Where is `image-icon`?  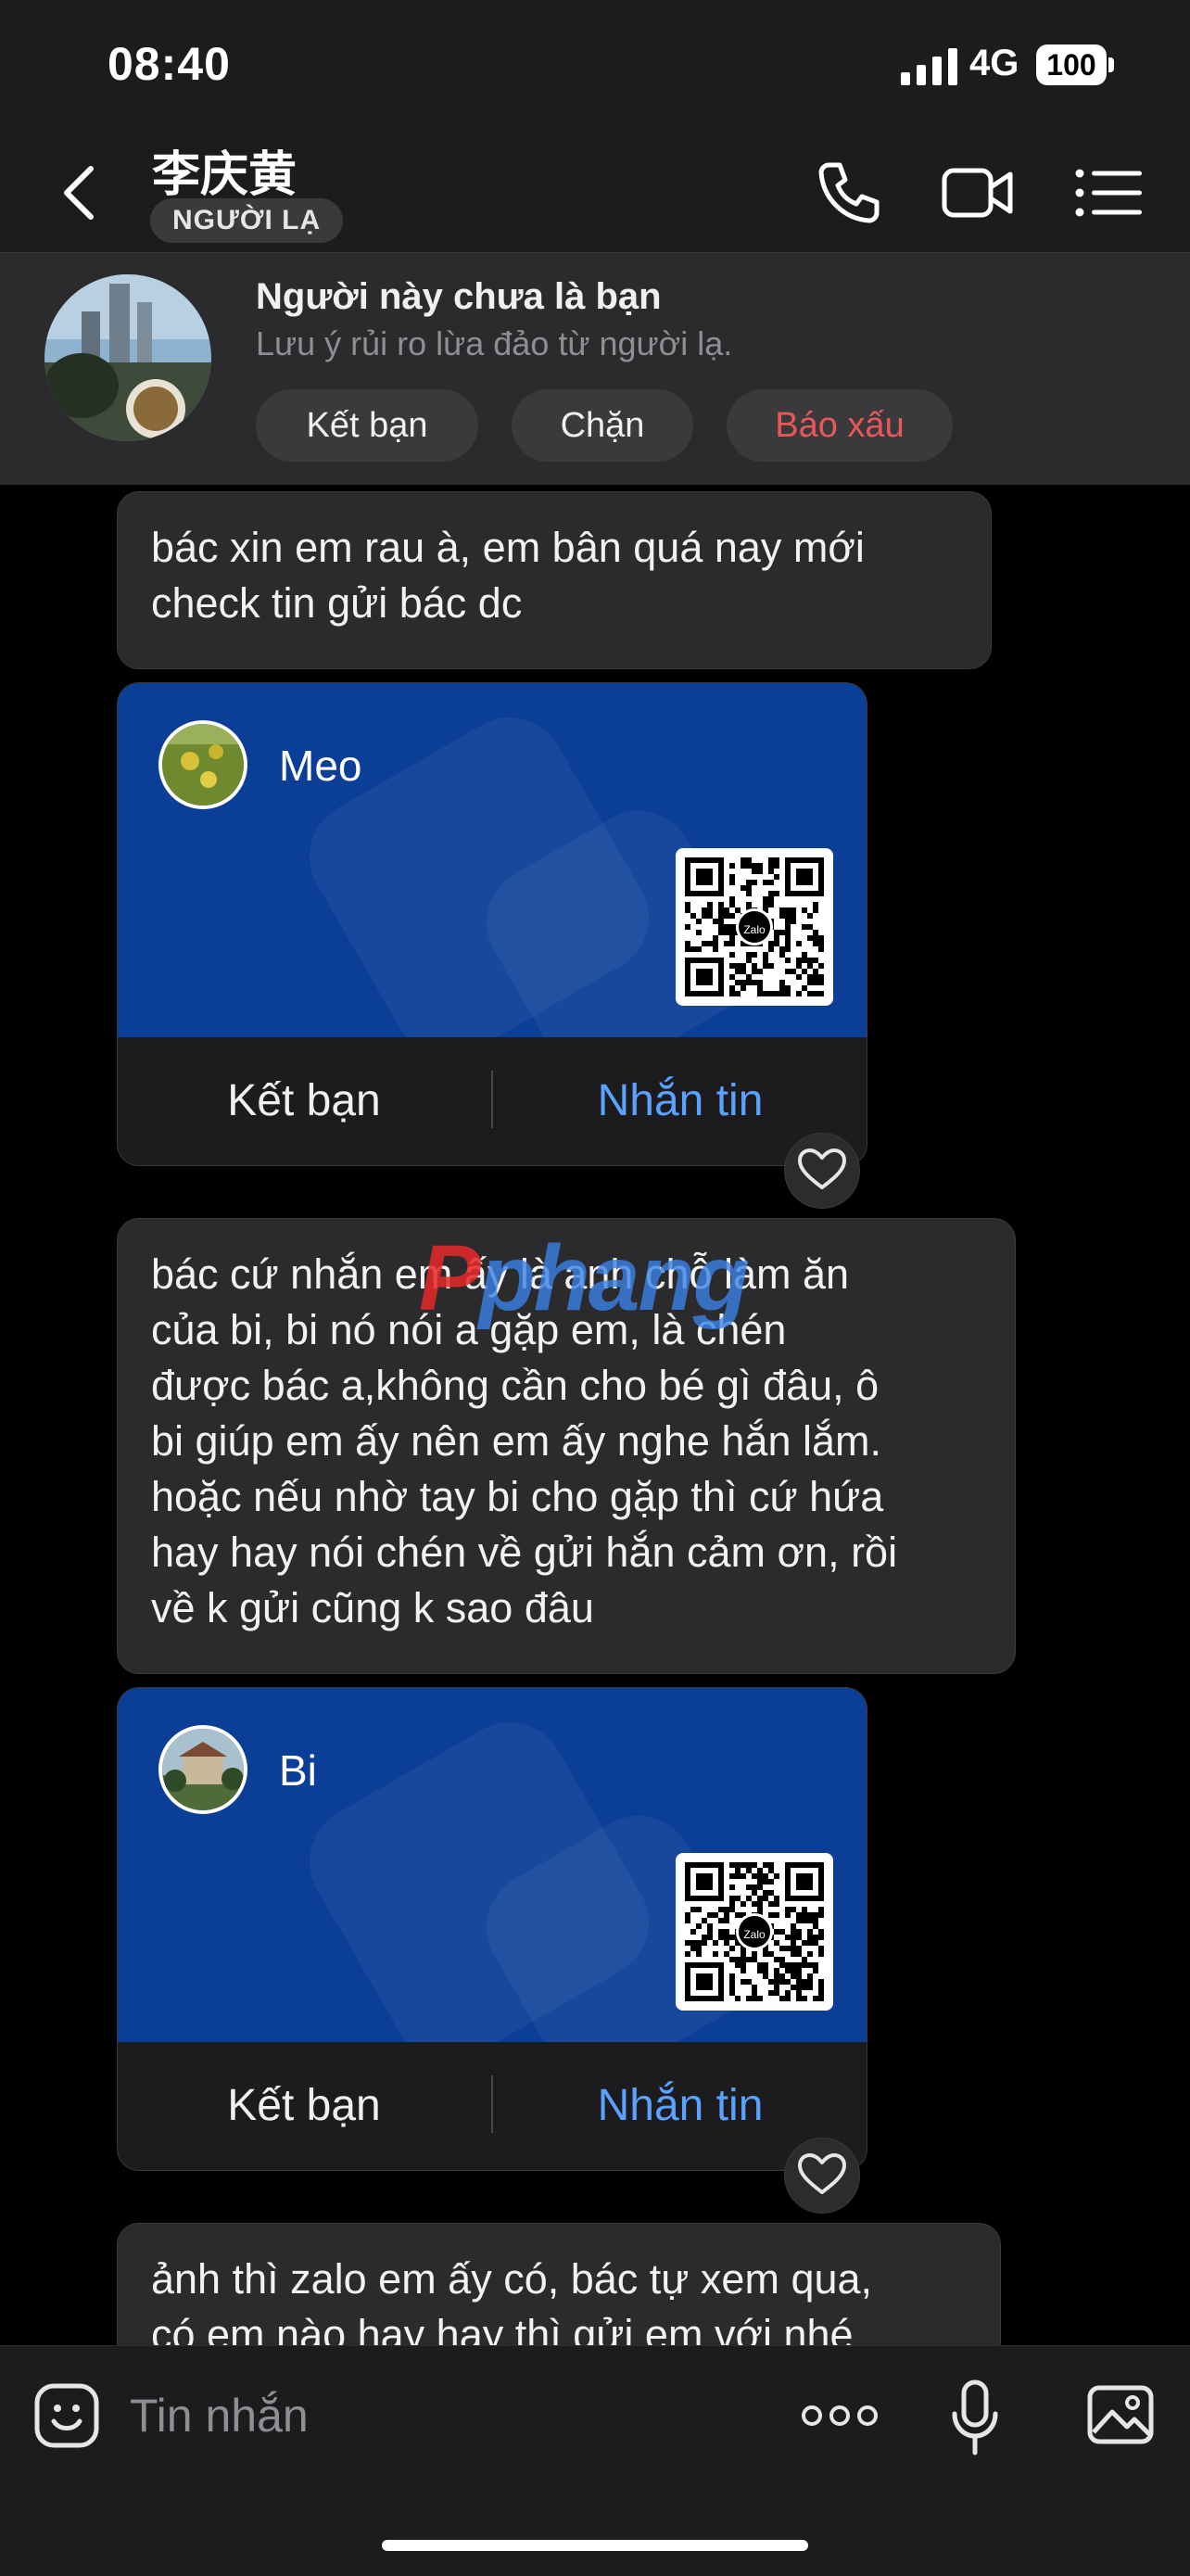 image-icon is located at coordinates (1120, 2414).